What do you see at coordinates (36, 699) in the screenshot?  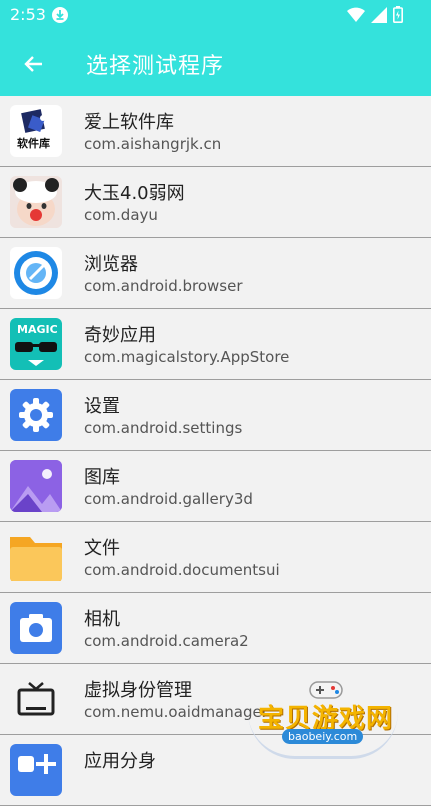 I see `tv-icon` at bounding box center [36, 699].